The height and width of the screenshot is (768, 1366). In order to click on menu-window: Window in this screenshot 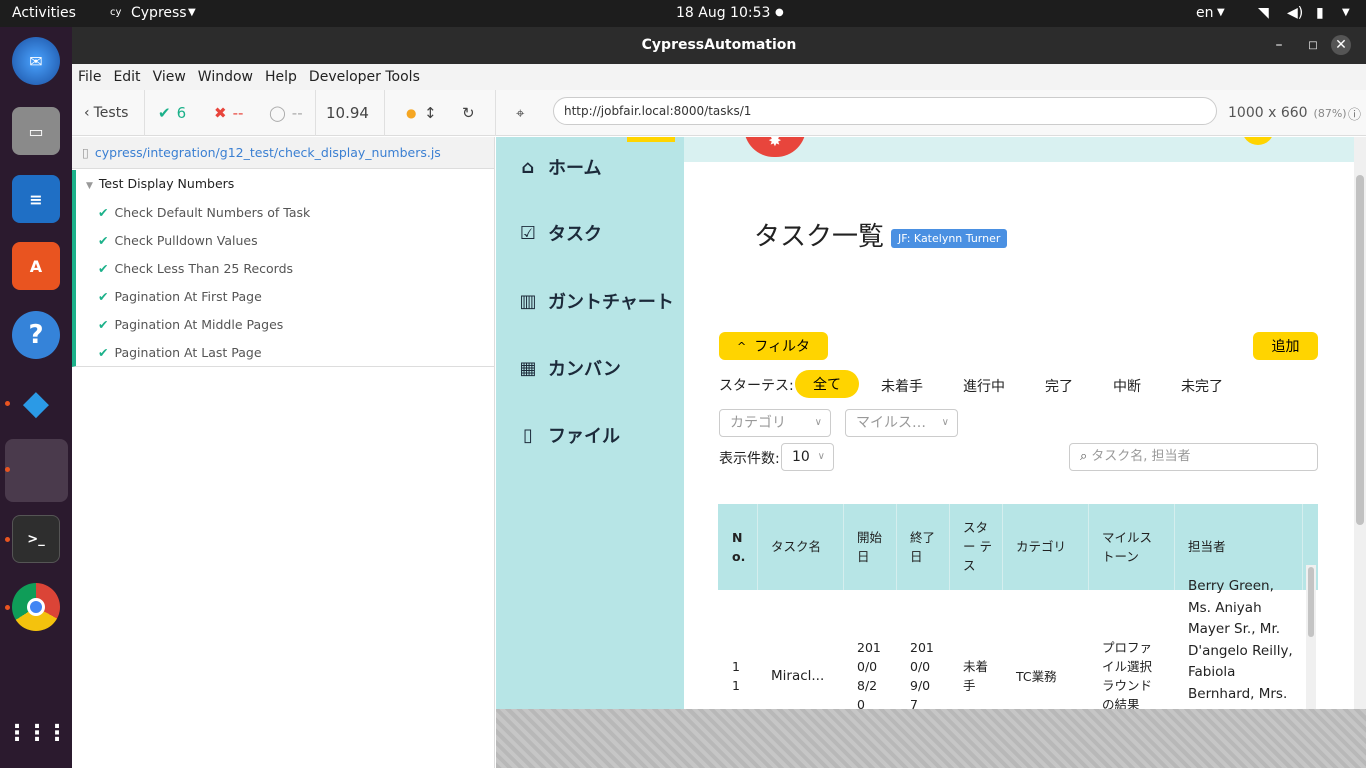, I will do `click(225, 77)`.